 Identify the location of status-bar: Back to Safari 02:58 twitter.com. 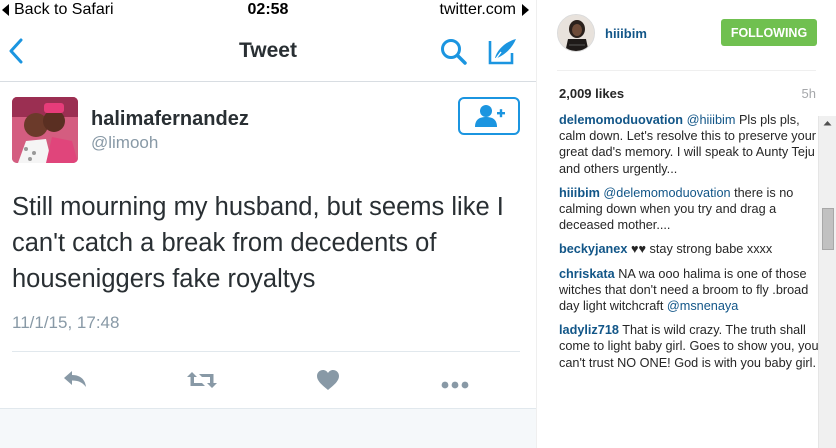
(268, 11).